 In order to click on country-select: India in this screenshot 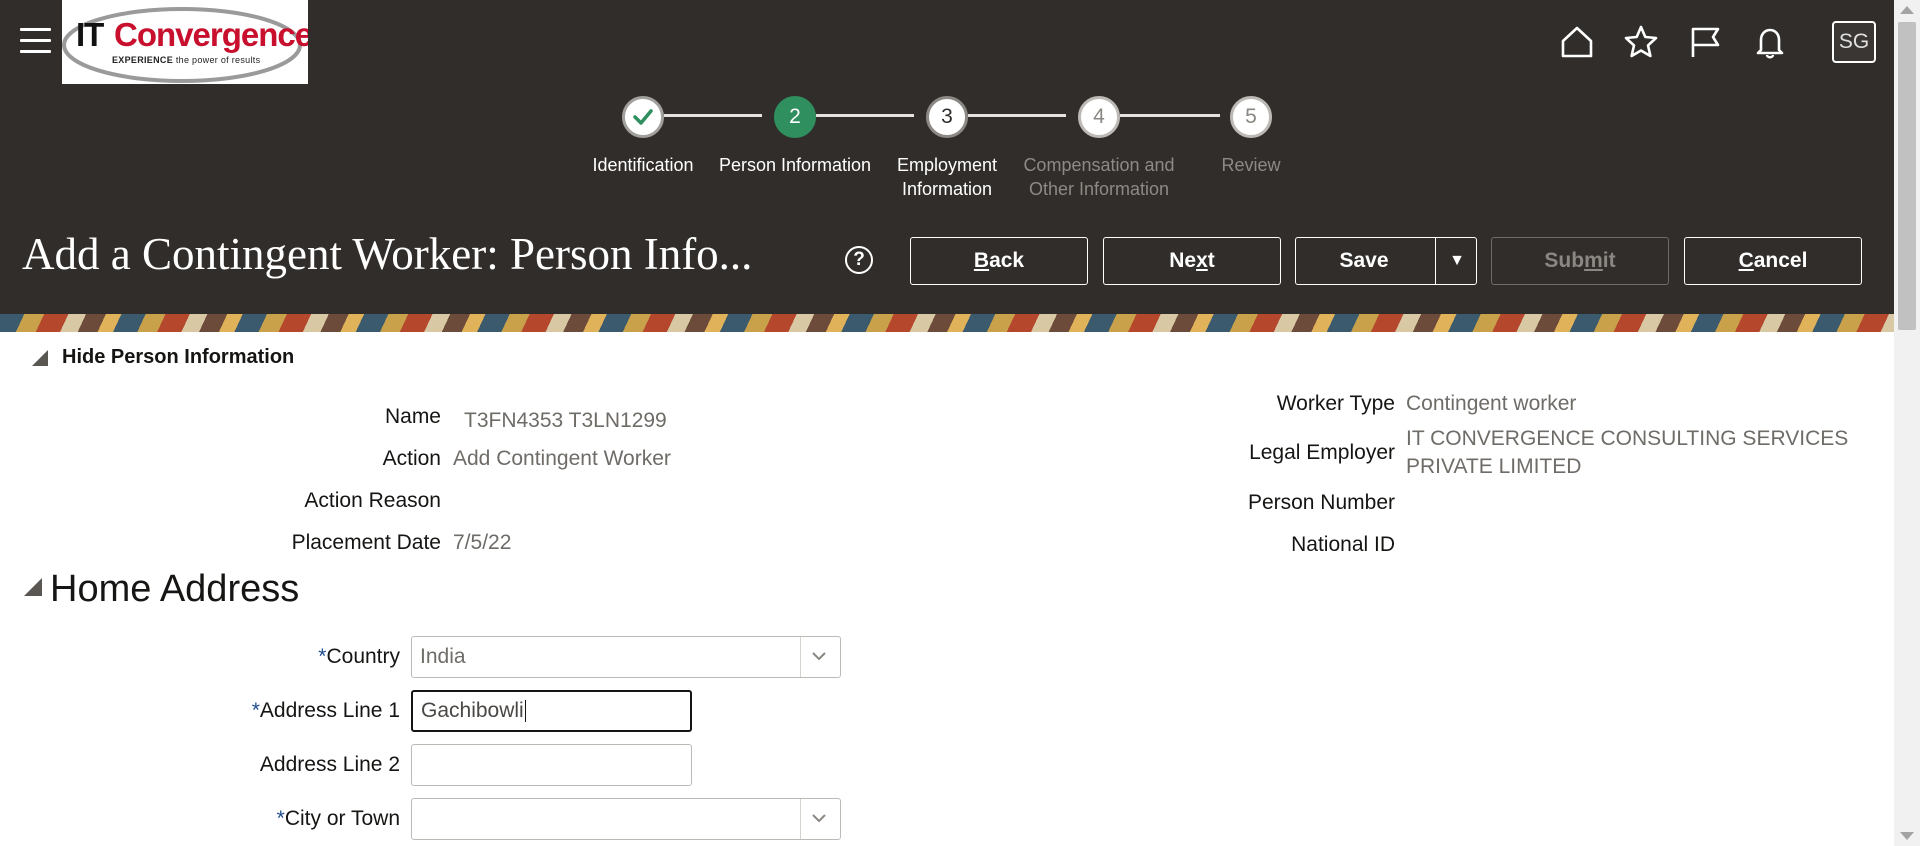, I will do `click(626, 657)`.